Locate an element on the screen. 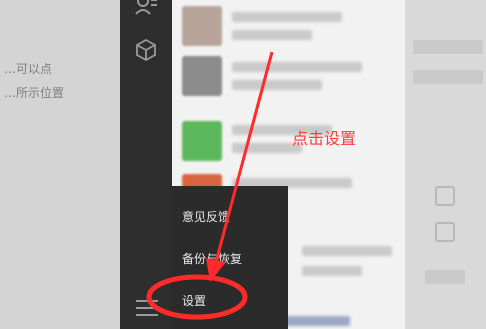 The width and height of the screenshot is (486, 329). annotation-label: 点击设置 is located at coordinates (324, 138).